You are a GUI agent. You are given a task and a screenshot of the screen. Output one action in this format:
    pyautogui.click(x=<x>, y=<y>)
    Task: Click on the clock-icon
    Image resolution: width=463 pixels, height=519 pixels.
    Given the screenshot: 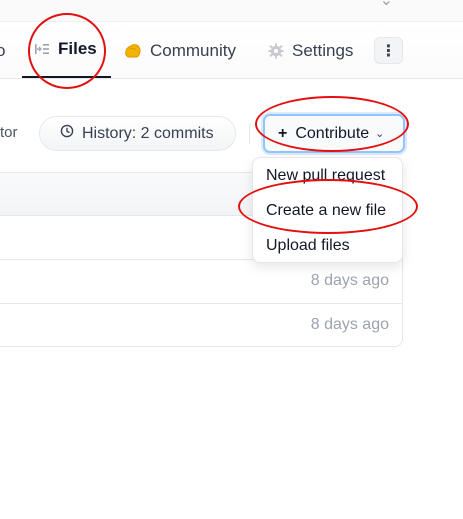 What is the action you would take?
    pyautogui.click(x=67, y=133)
    